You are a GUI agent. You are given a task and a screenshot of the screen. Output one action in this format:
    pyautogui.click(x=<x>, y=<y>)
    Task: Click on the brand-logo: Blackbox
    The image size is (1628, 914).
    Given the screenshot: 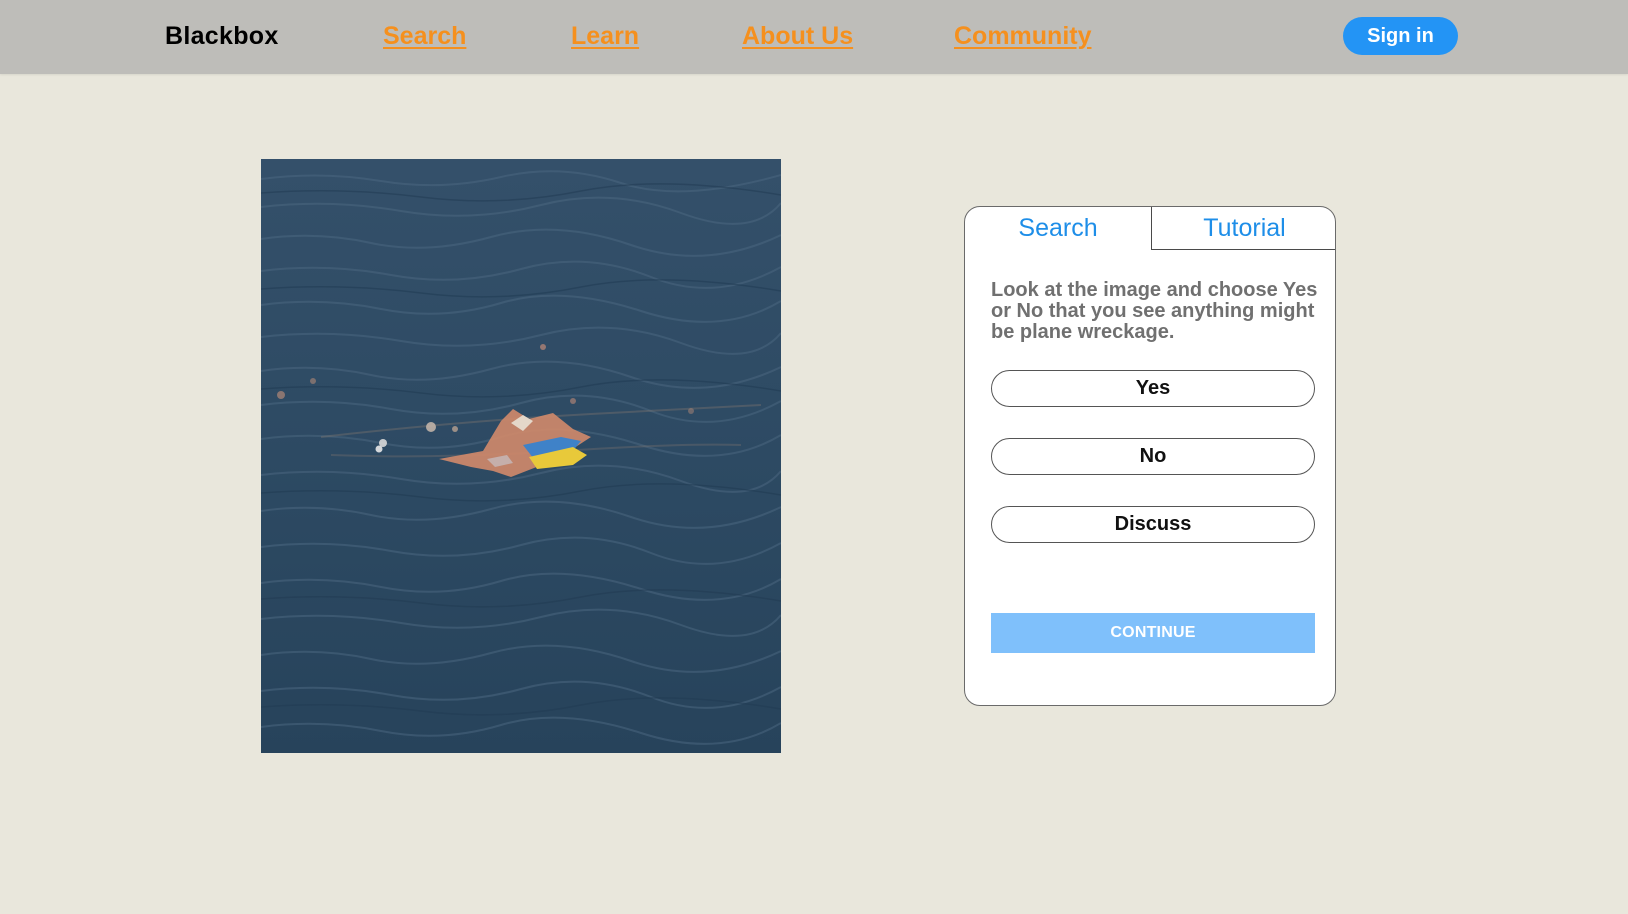 What is the action you would take?
    pyautogui.click(x=222, y=36)
    